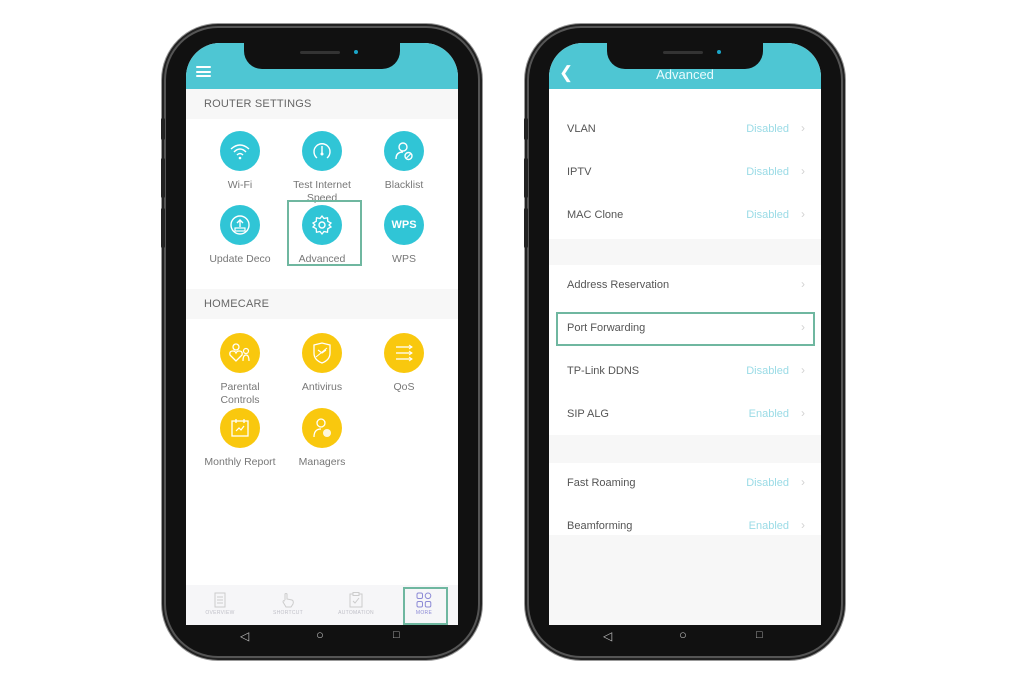  What do you see at coordinates (240, 151) in the screenshot?
I see `wifi-icon` at bounding box center [240, 151].